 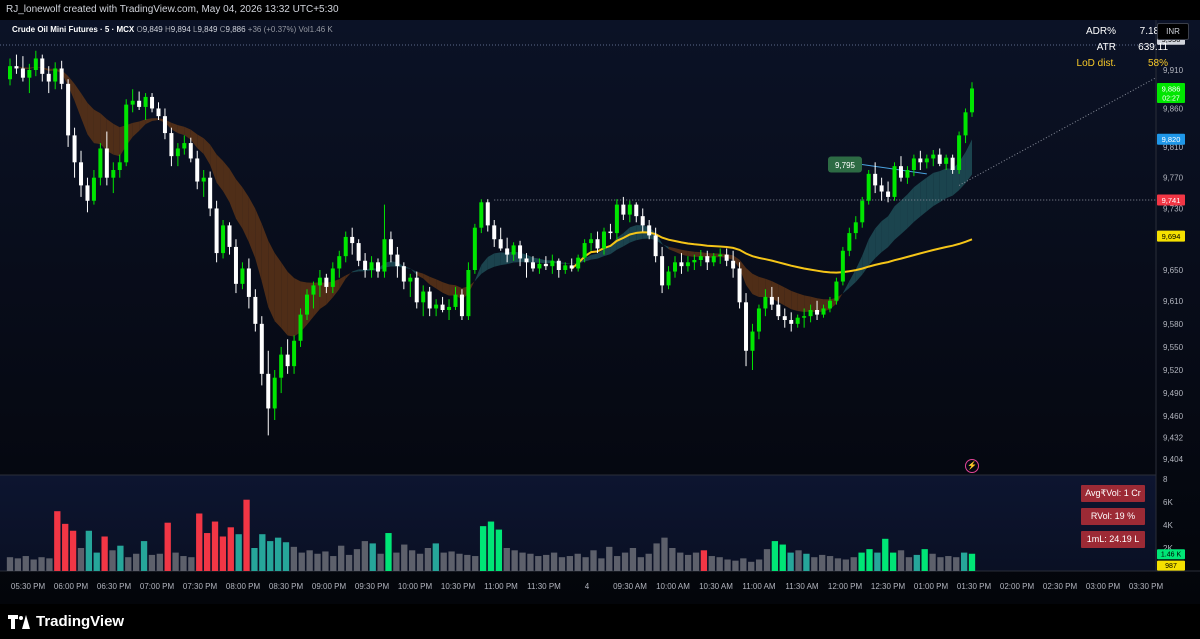 I want to click on price-tick-label: 9,580, so click(x=1173, y=324).